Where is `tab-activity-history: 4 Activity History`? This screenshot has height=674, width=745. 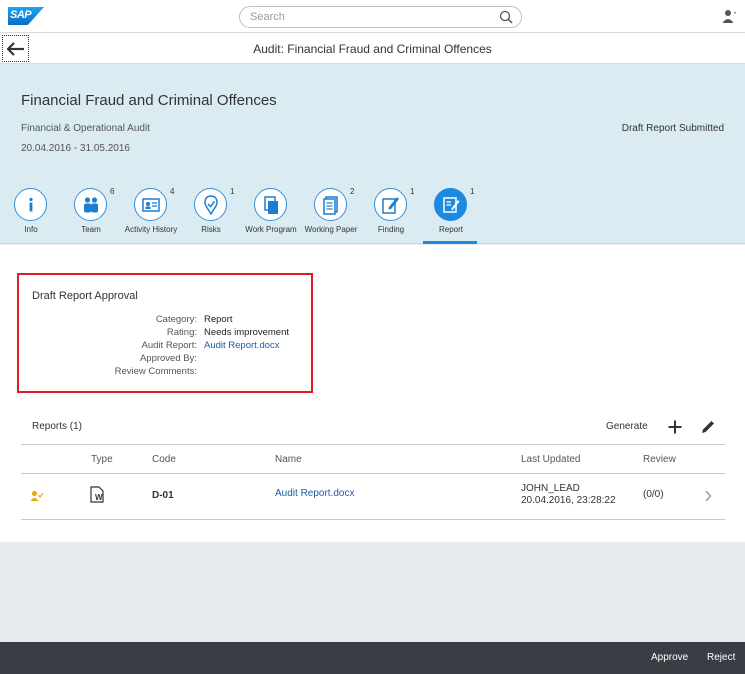
tab-activity-history: 4 Activity History is located at coordinates (151, 215).